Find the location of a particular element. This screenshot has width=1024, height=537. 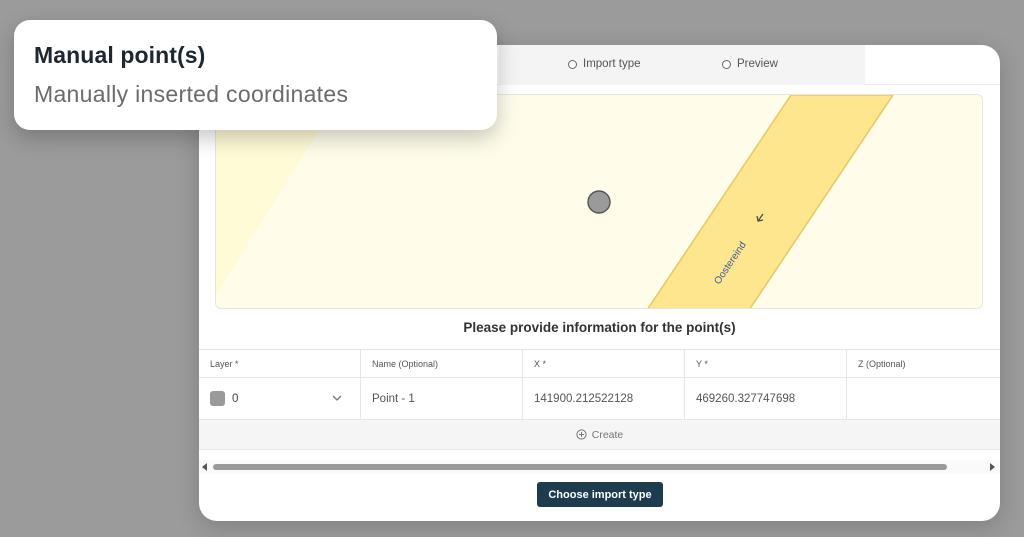

step-preview: Preview is located at coordinates (750, 64).